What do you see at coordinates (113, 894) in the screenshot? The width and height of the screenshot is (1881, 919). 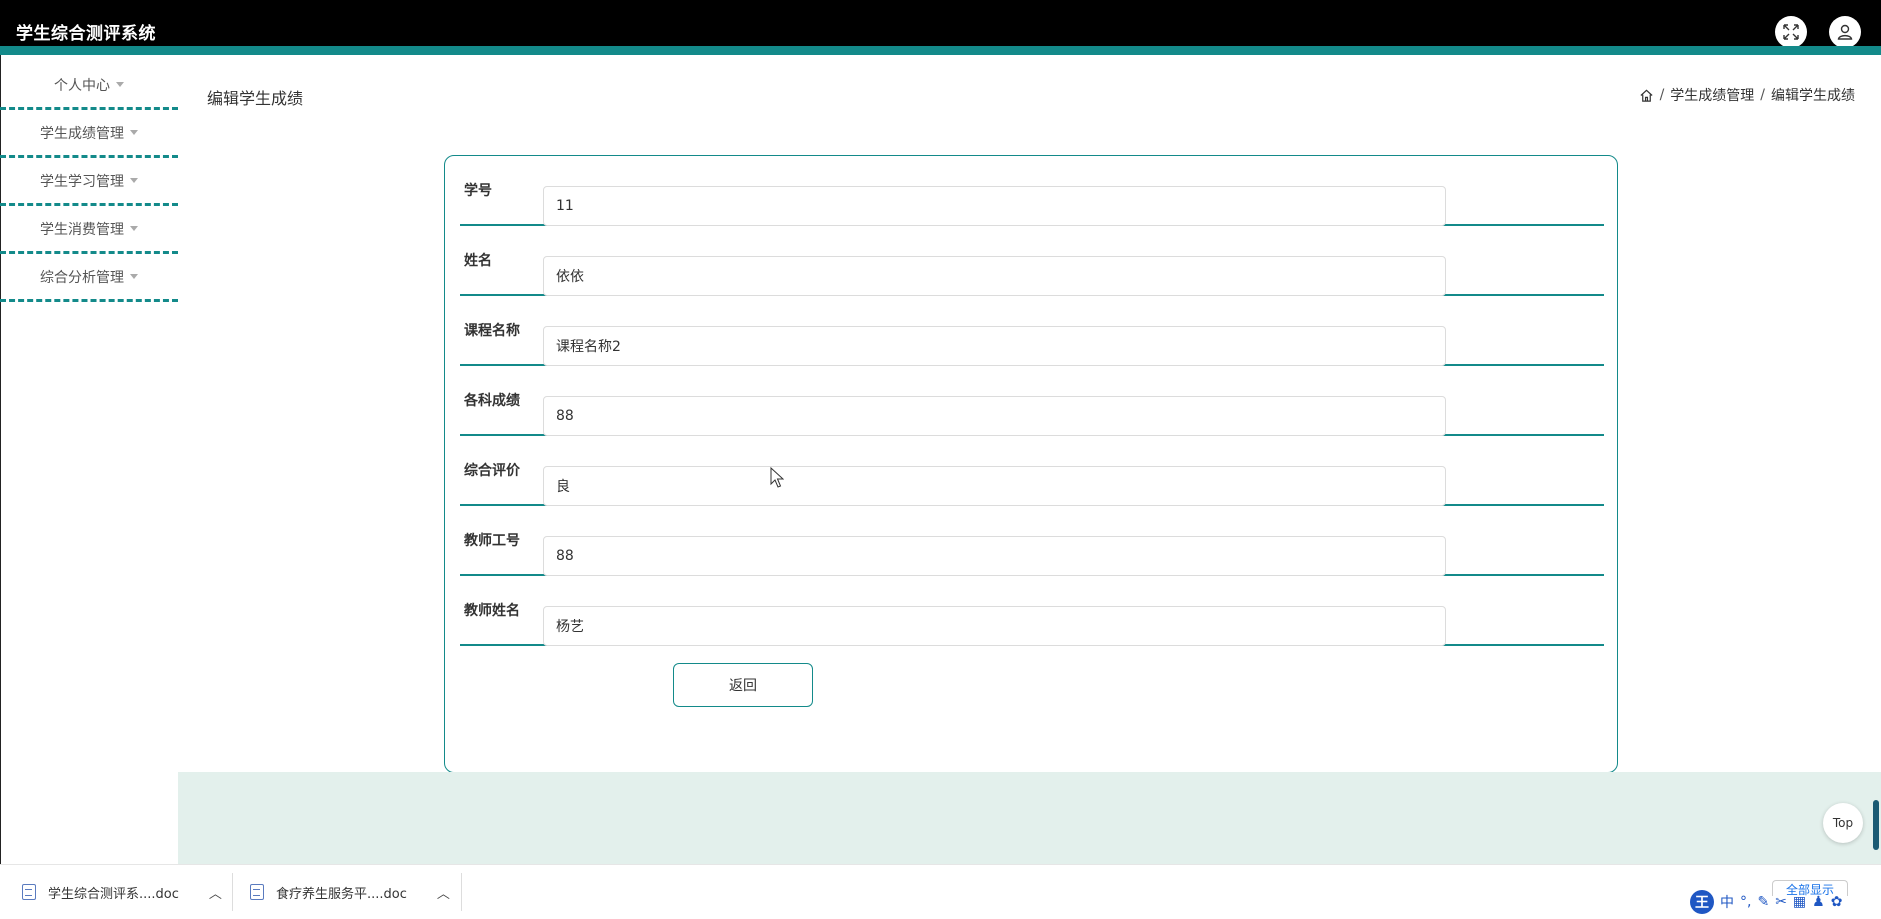 I see `download-filename: 学生综合测评系....doc` at bounding box center [113, 894].